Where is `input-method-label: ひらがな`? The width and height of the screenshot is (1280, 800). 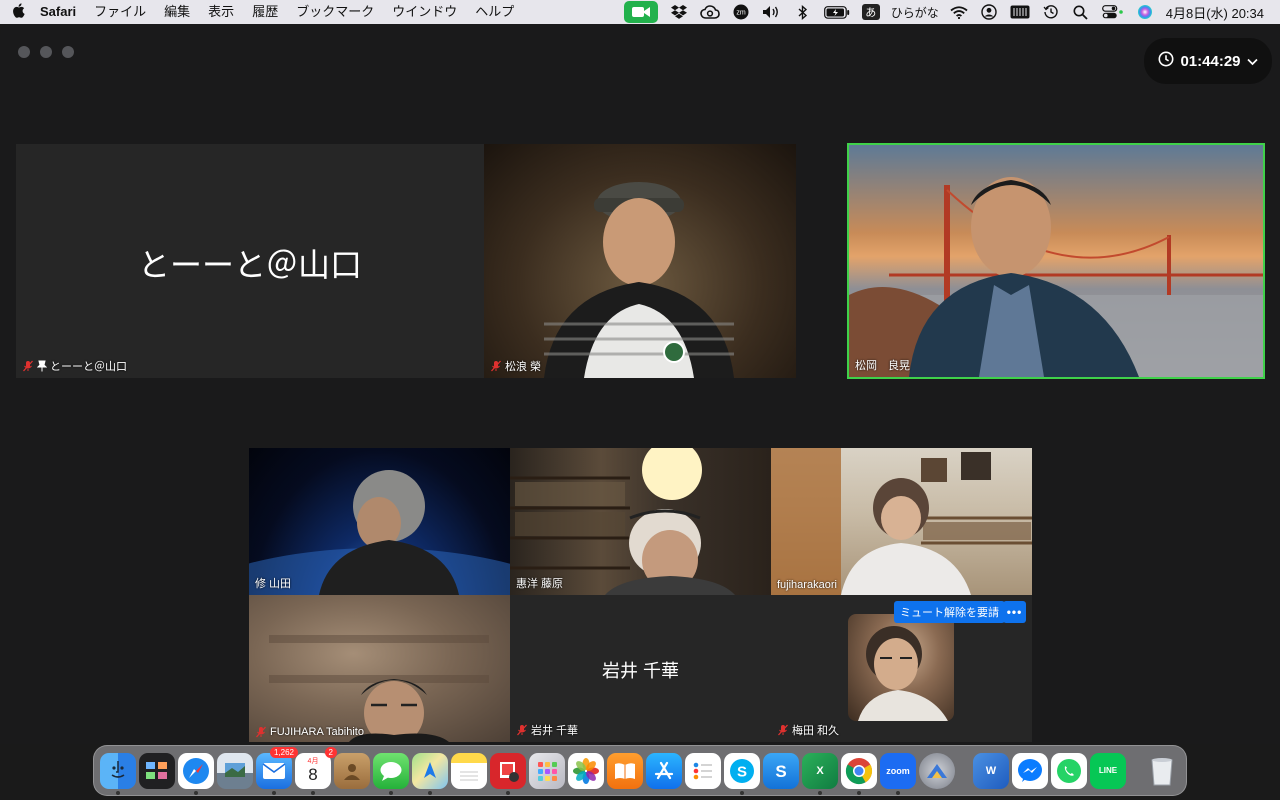 input-method-label: ひらがな is located at coordinates (915, 12).